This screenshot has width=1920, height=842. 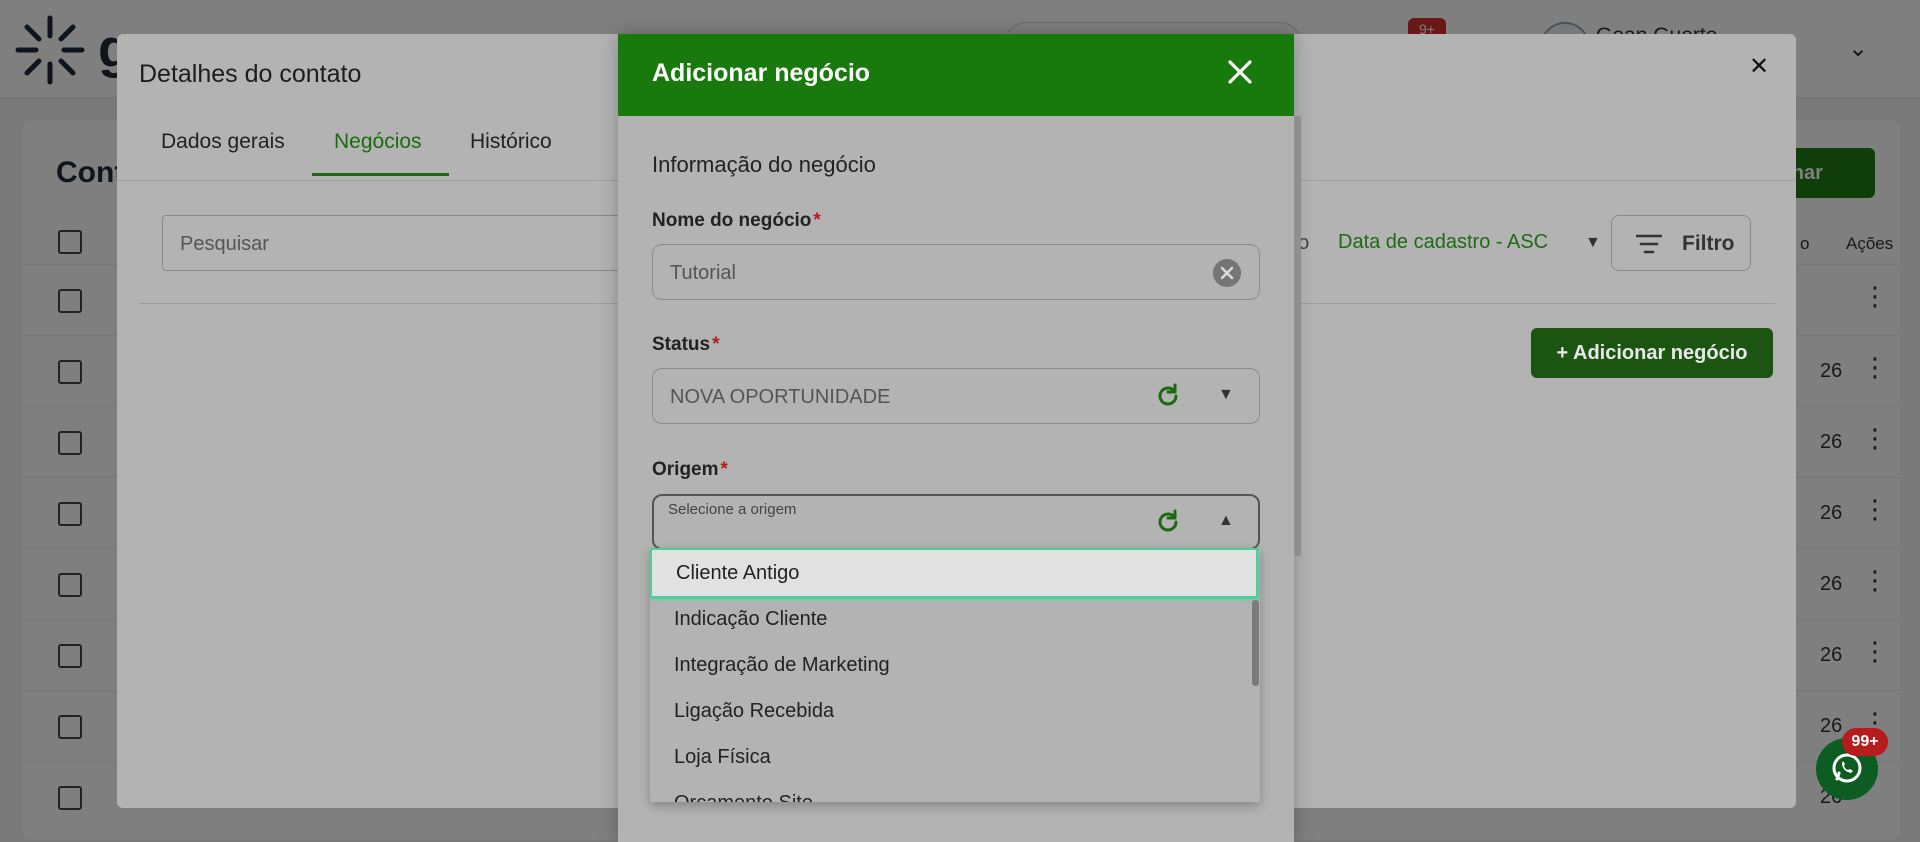 What do you see at coordinates (1240, 72) in the screenshot?
I see `close-icon` at bounding box center [1240, 72].